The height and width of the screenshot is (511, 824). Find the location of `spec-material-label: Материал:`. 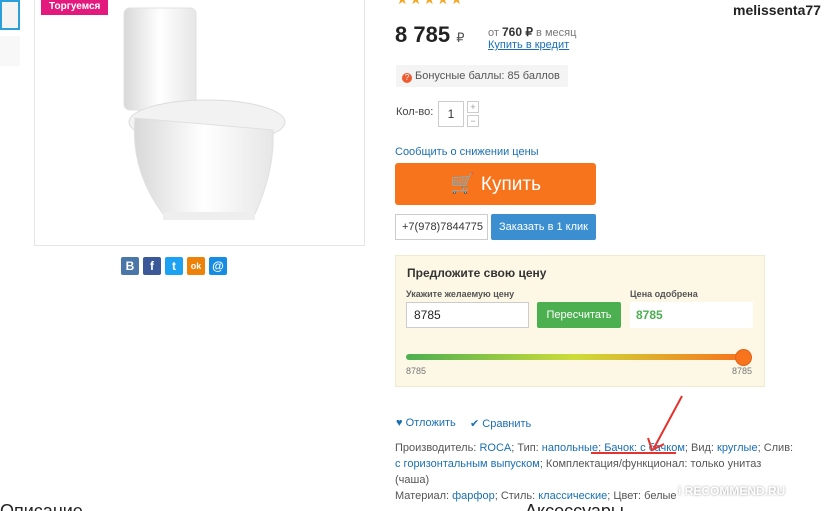

spec-material-label: Материал: is located at coordinates (422, 496).